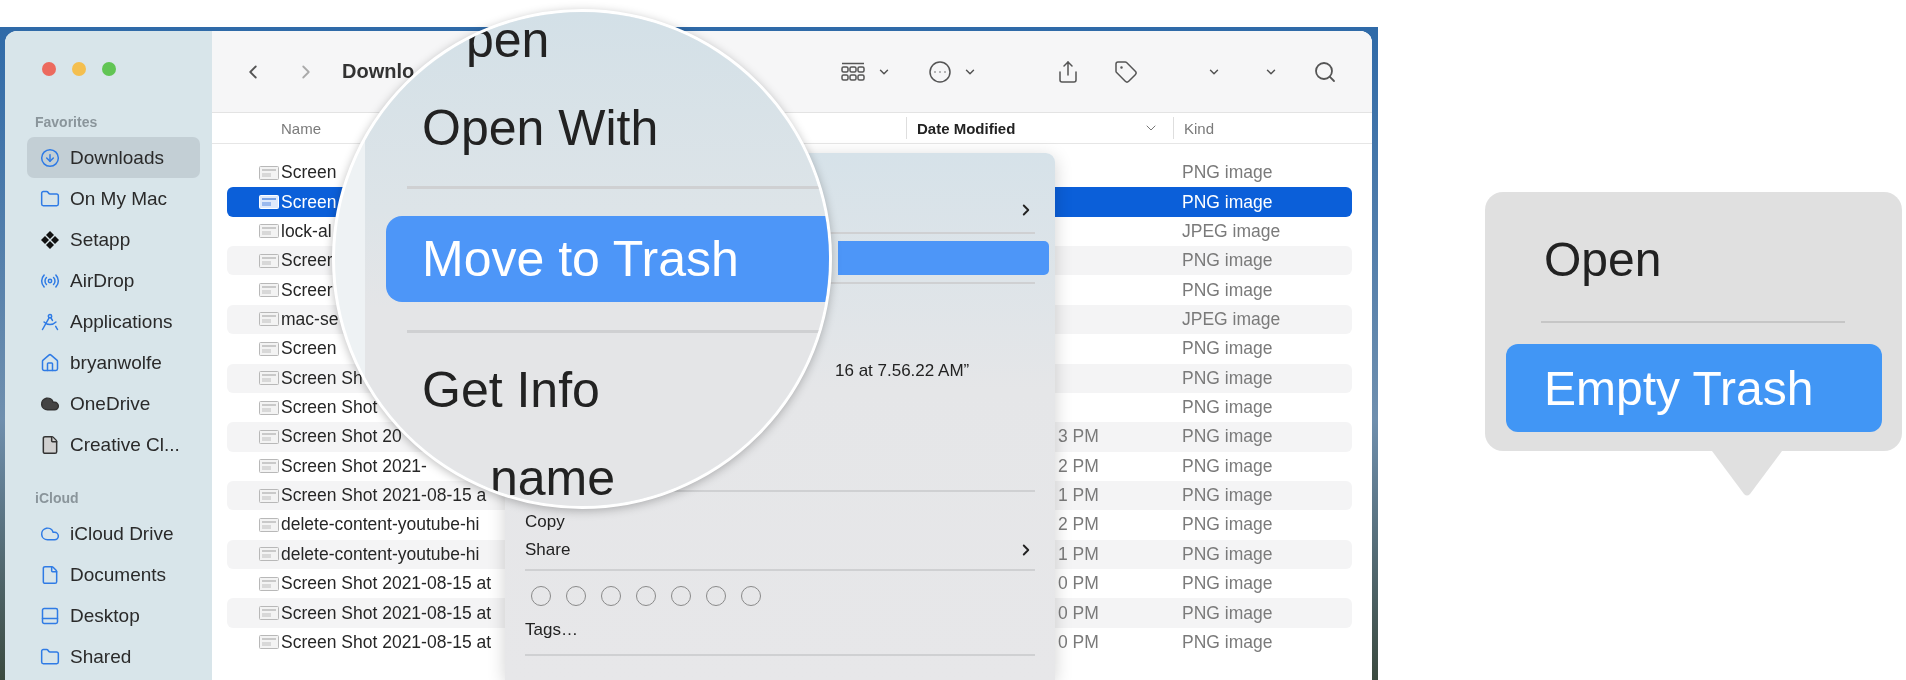 The image size is (1906, 680). I want to click on sidebar-label: Downloads, so click(117, 157).